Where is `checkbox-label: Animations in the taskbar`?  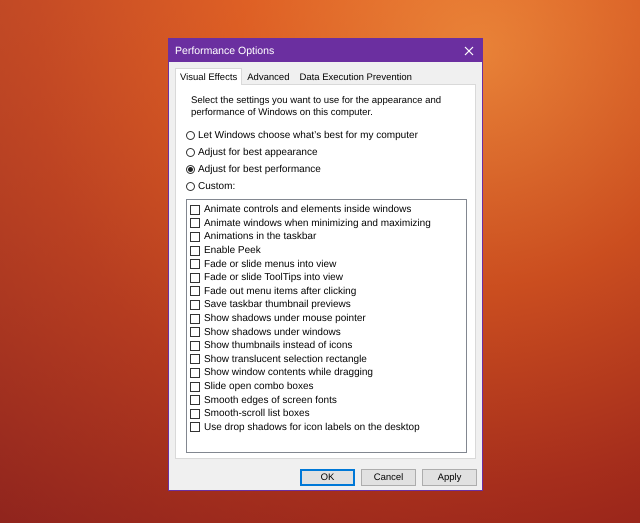 checkbox-label: Animations in the taskbar is located at coordinates (260, 236).